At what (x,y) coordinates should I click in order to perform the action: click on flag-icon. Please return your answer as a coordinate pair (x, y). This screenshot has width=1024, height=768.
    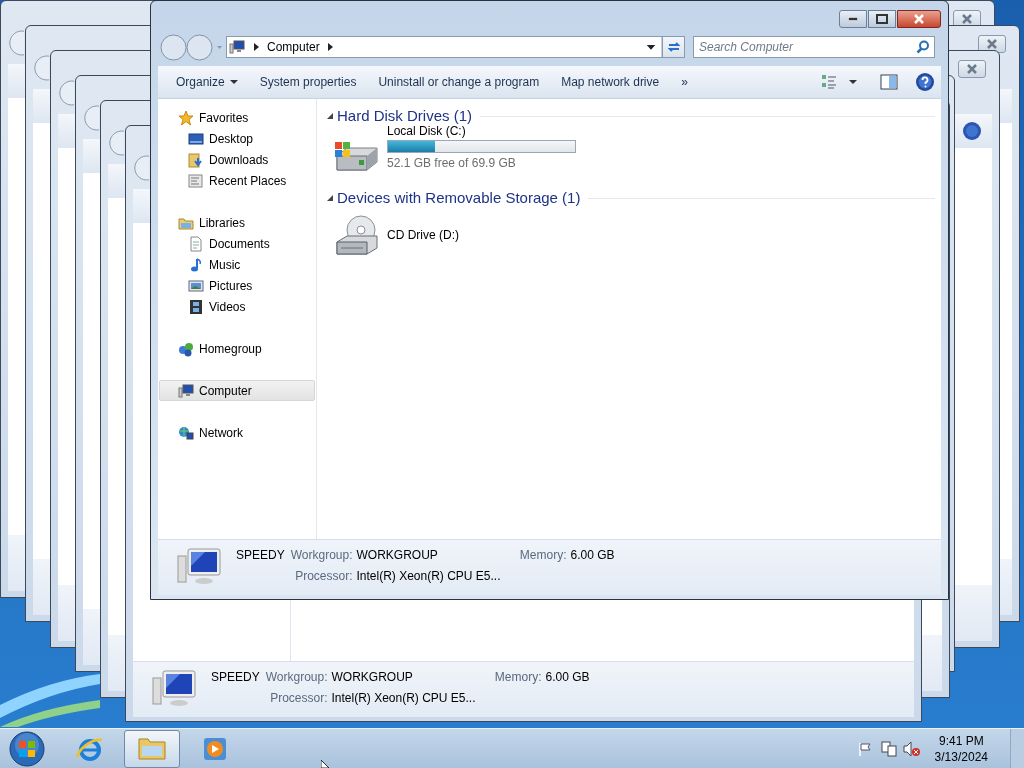
    Looking at the image, I should click on (864, 748).